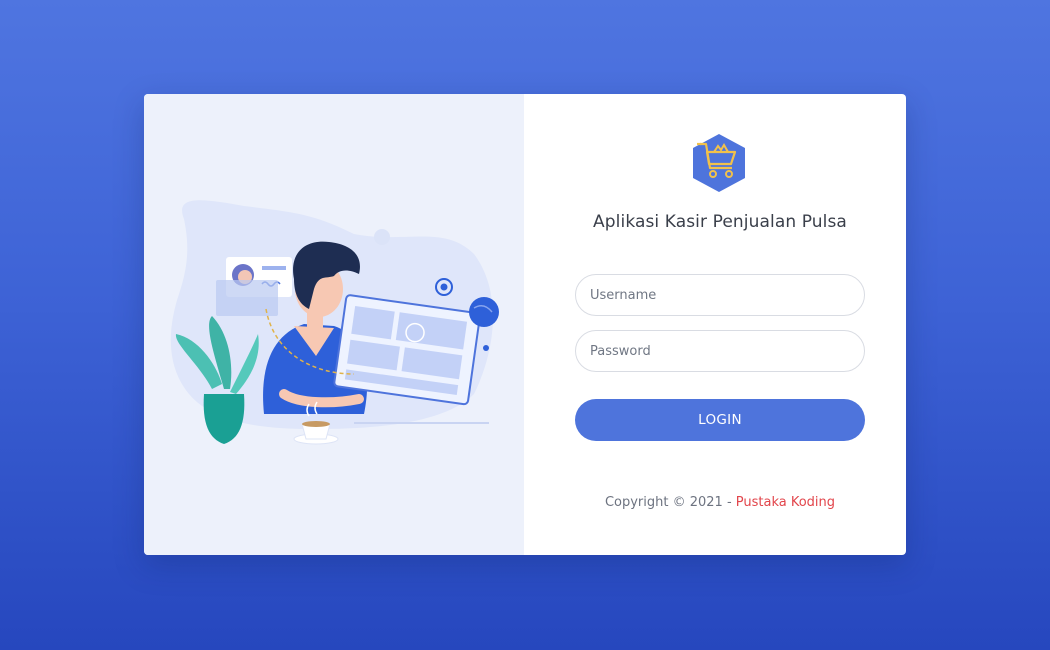 This screenshot has height=650, width=1050. Describe the element at coordinates (785, 502) in the screenshot. I see `brand-link: Pustaka Koding` at that location.